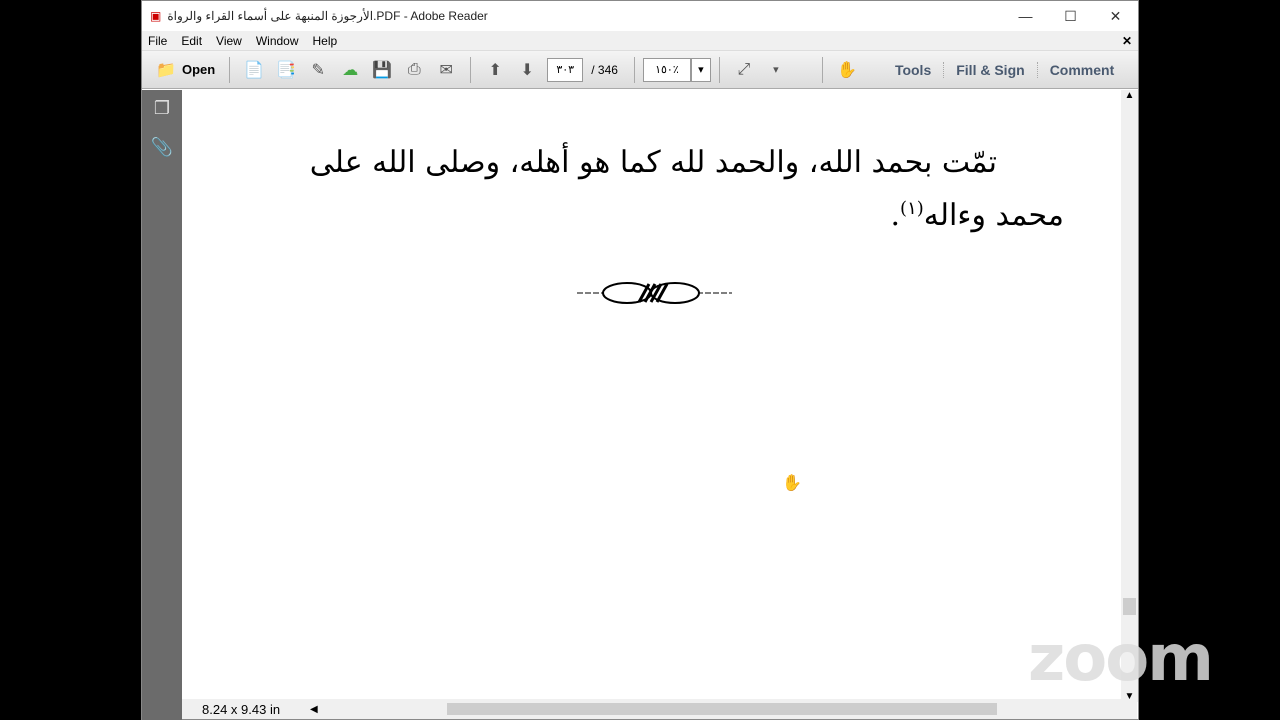 Image resolution: width=1280 pixels, height=720 pixels. Describe the element at coordinates (912, 208) in the screenshot. I see `footnote-mark: (١)` at that location.